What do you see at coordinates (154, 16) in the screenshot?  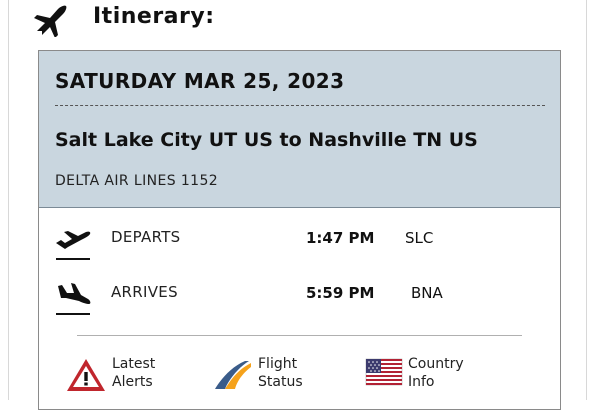 I see `page-title: Itinerary:` at bounding box center [154, 16].